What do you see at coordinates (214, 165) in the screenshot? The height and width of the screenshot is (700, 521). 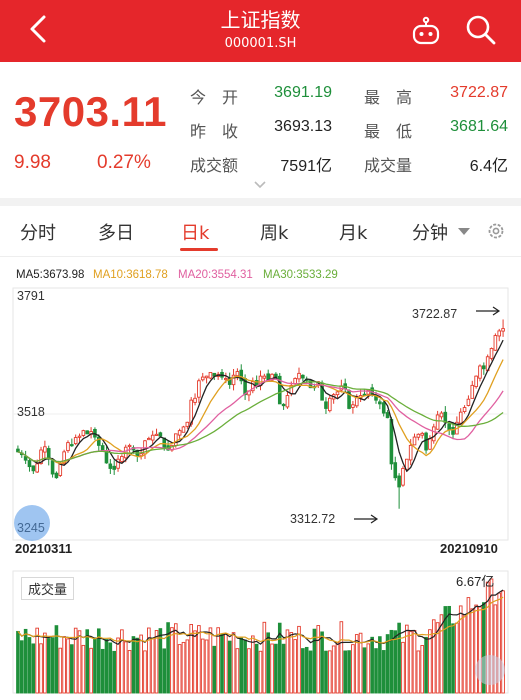 I see `turnover-label: 成交额` at bounding box center [214, 165].